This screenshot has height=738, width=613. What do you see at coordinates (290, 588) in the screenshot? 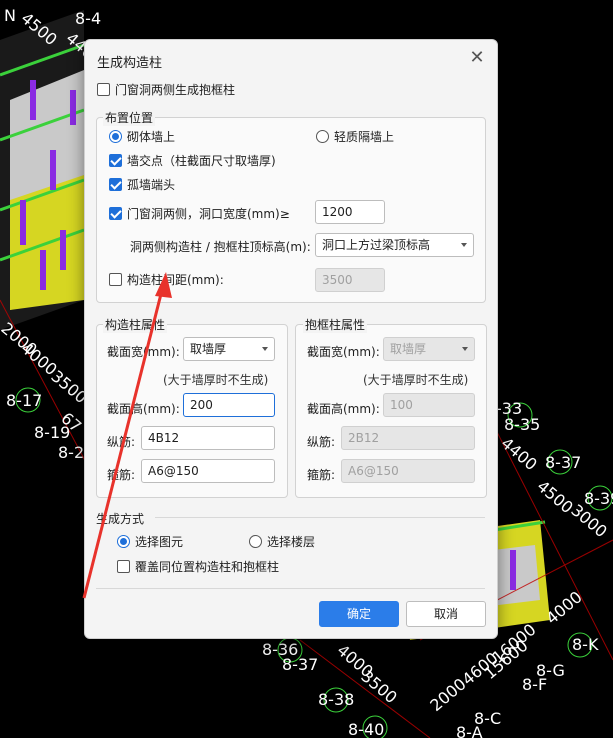
I see `footer-divider` at bounding box center [290, 588].